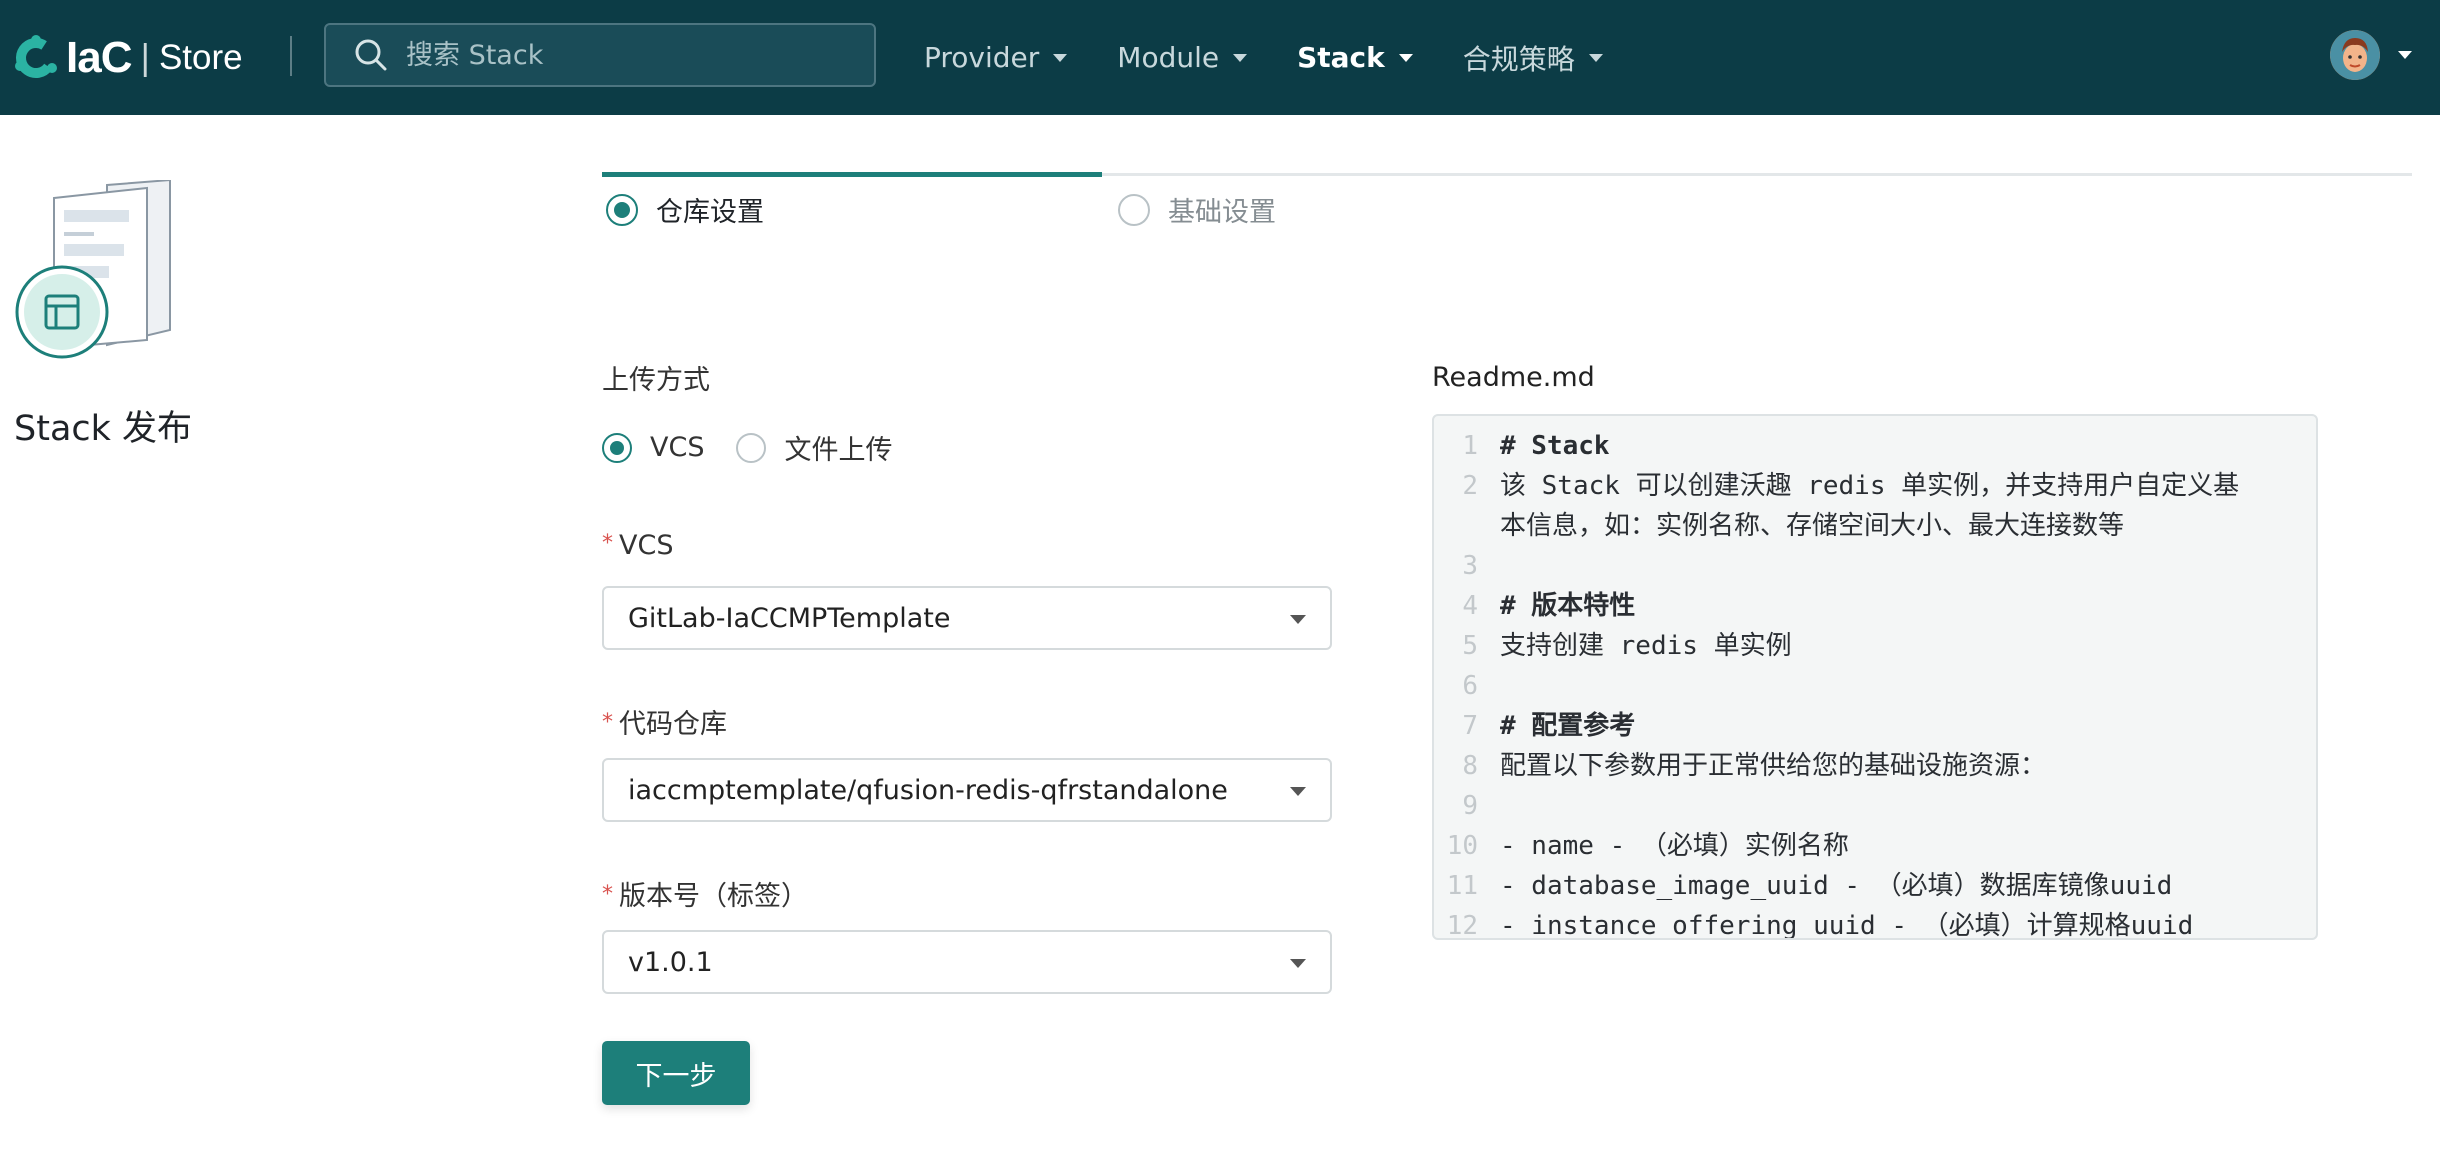  What do you see at coordinates (36, 56) in the screenshot?
I see `logo-icon` at bounding box center [36, 56].